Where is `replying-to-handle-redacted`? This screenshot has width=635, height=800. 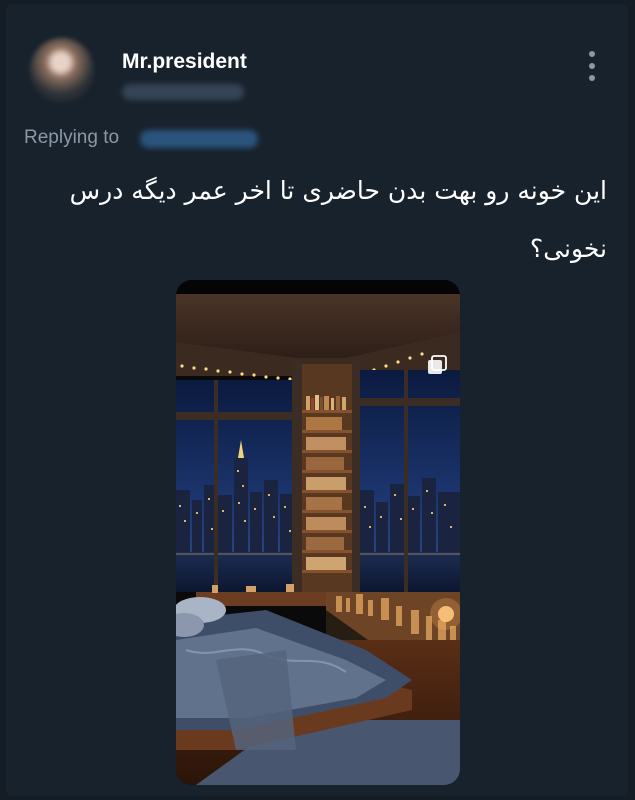 replying-to-handle-redacted is located at coordinates (199, 139).